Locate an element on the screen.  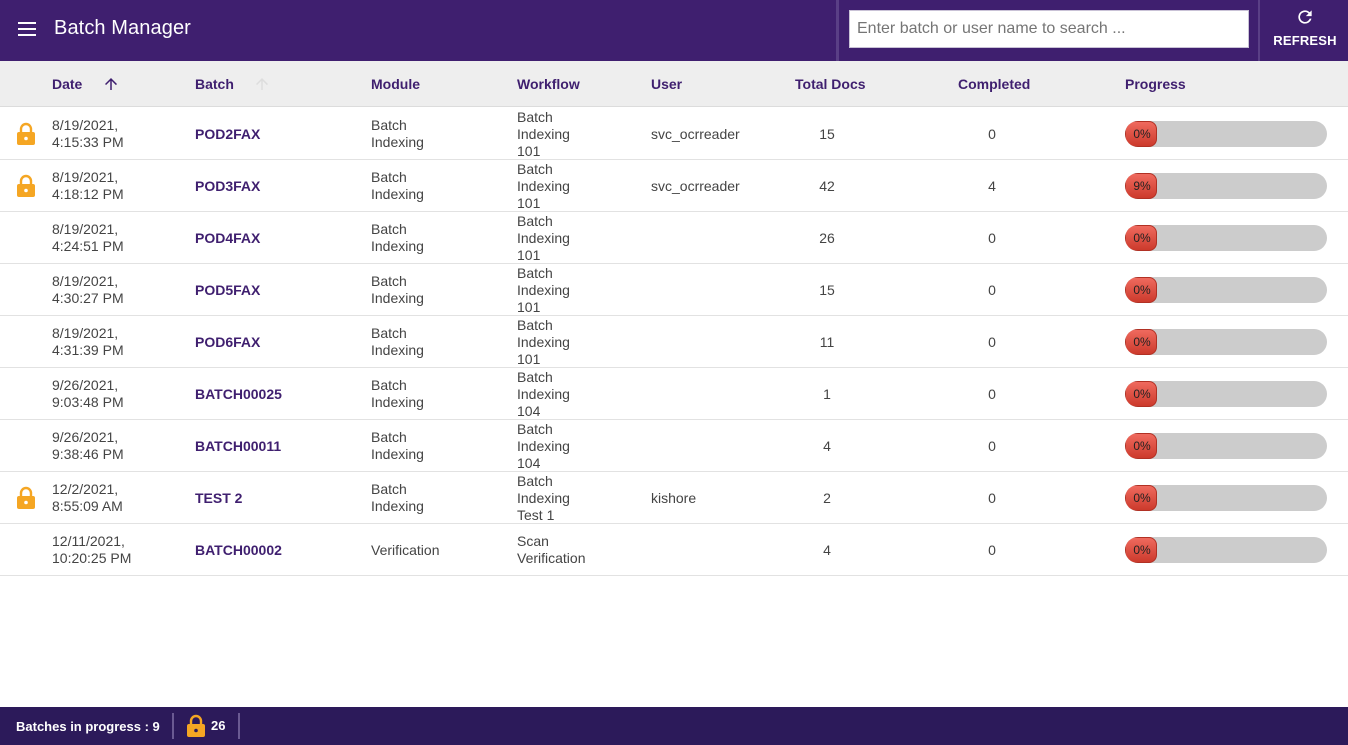
workflow-cell-line: Indexing is located at coordinates (543, 498).